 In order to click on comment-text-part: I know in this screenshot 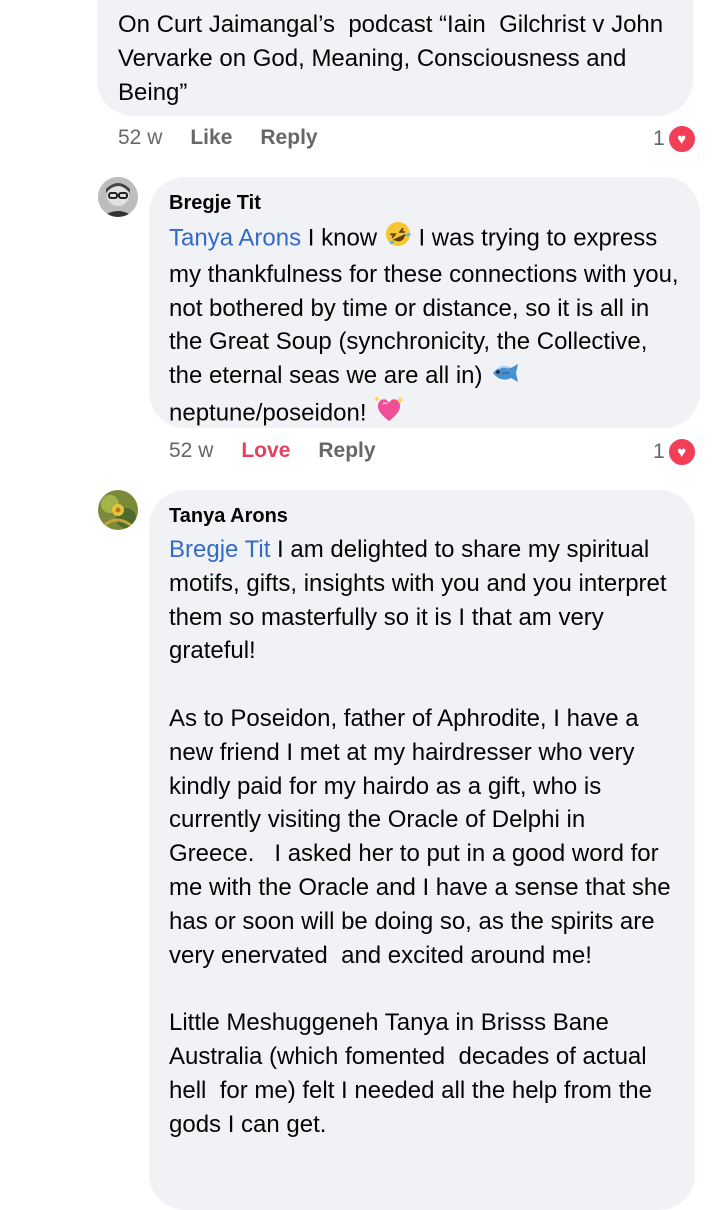, I will do `click(342, 238)`.